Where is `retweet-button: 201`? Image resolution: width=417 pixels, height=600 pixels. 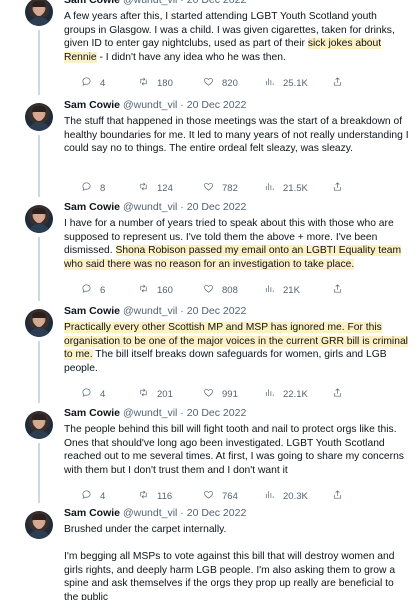
retweet-button: 201 is located at coordinates (155, 394).